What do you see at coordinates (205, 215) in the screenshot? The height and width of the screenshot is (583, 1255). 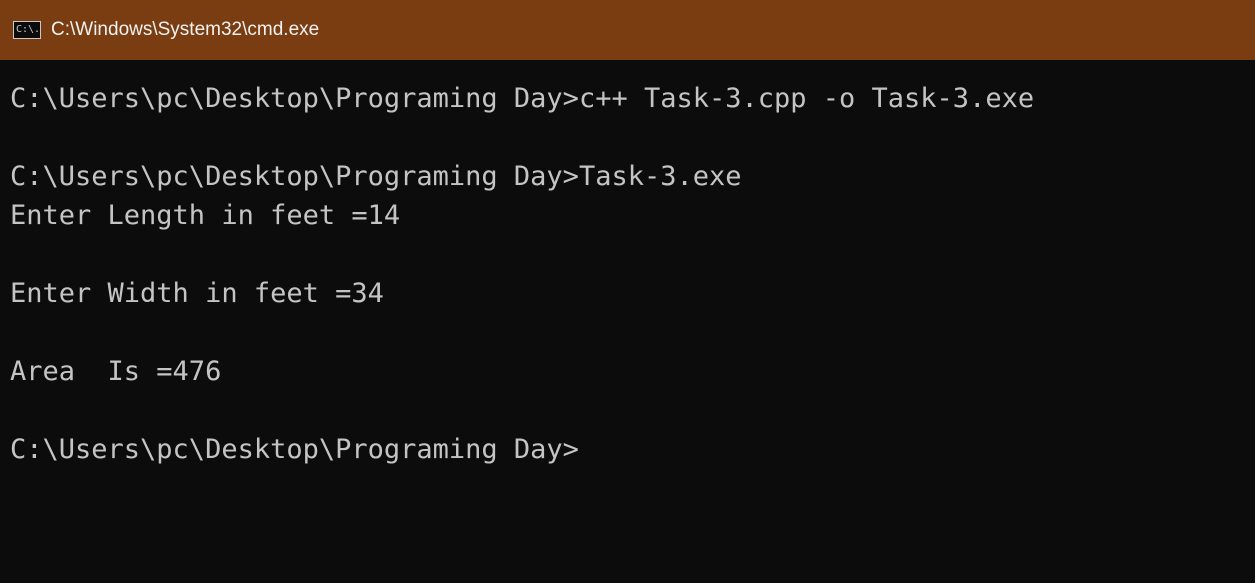 I see `console-line-length-prompt: Enter Length in feet =14` at bounding box center [205, 215].